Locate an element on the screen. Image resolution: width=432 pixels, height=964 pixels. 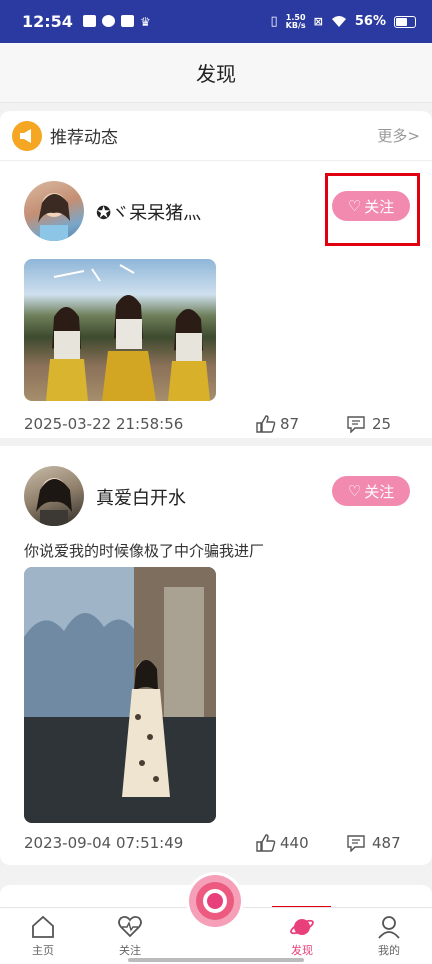
comment-button: 487 is located at coordinates (373, 843).